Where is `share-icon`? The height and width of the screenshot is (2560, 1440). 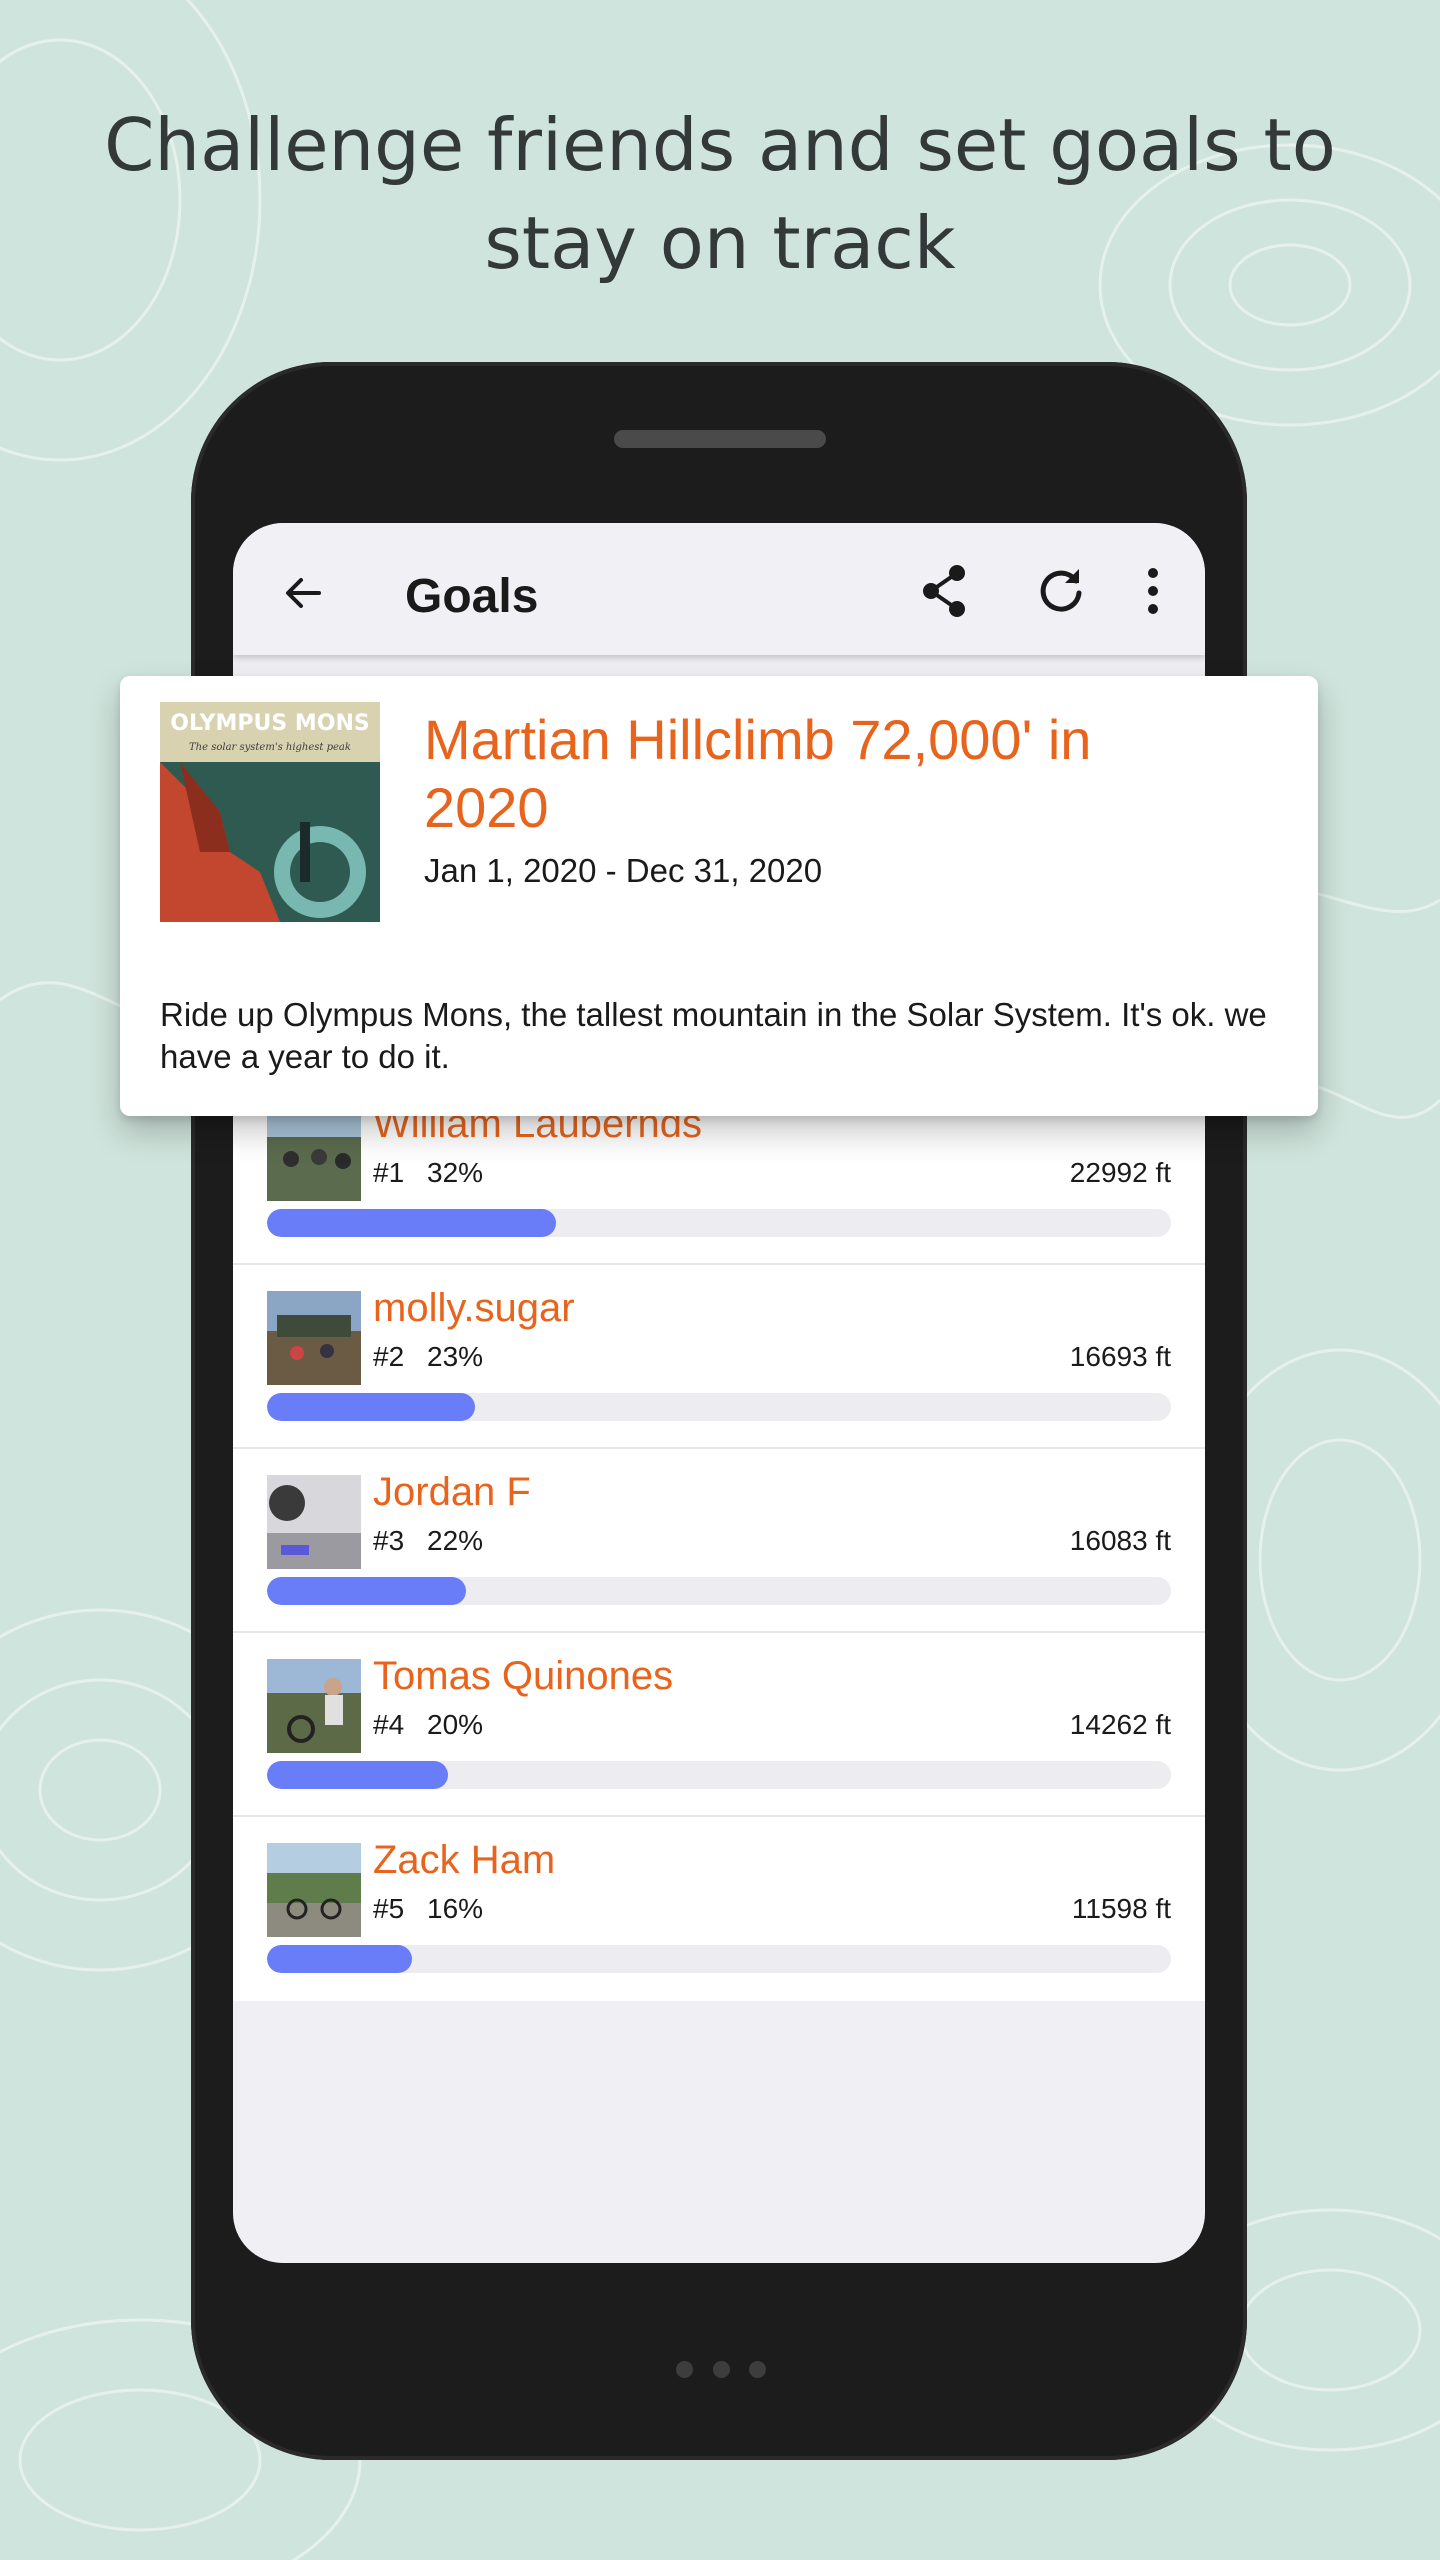
share-icon is located at coordinates (945, 591).